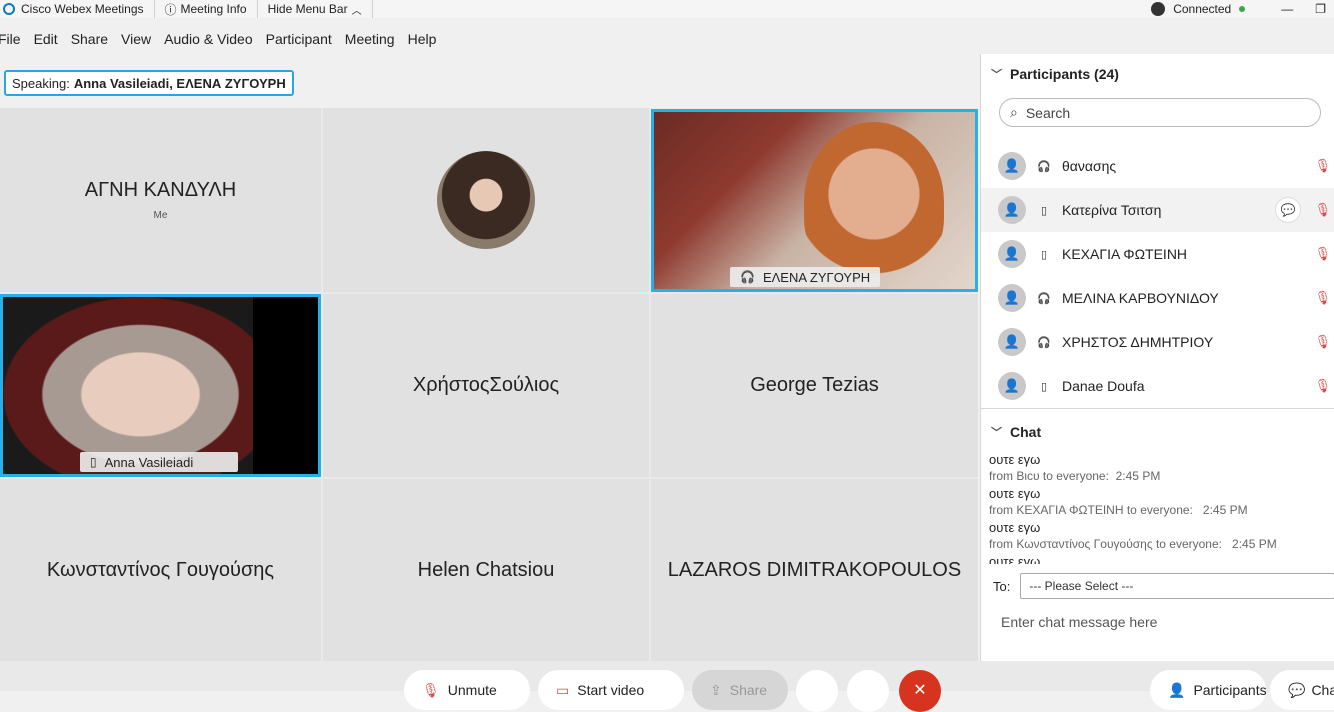 This screenshot has height=712, width=1334. What do you see at coordinates (611, 690) in the screenshot?
I see `start-video-button: ▭ Start video` at bounding box center [611, 690].